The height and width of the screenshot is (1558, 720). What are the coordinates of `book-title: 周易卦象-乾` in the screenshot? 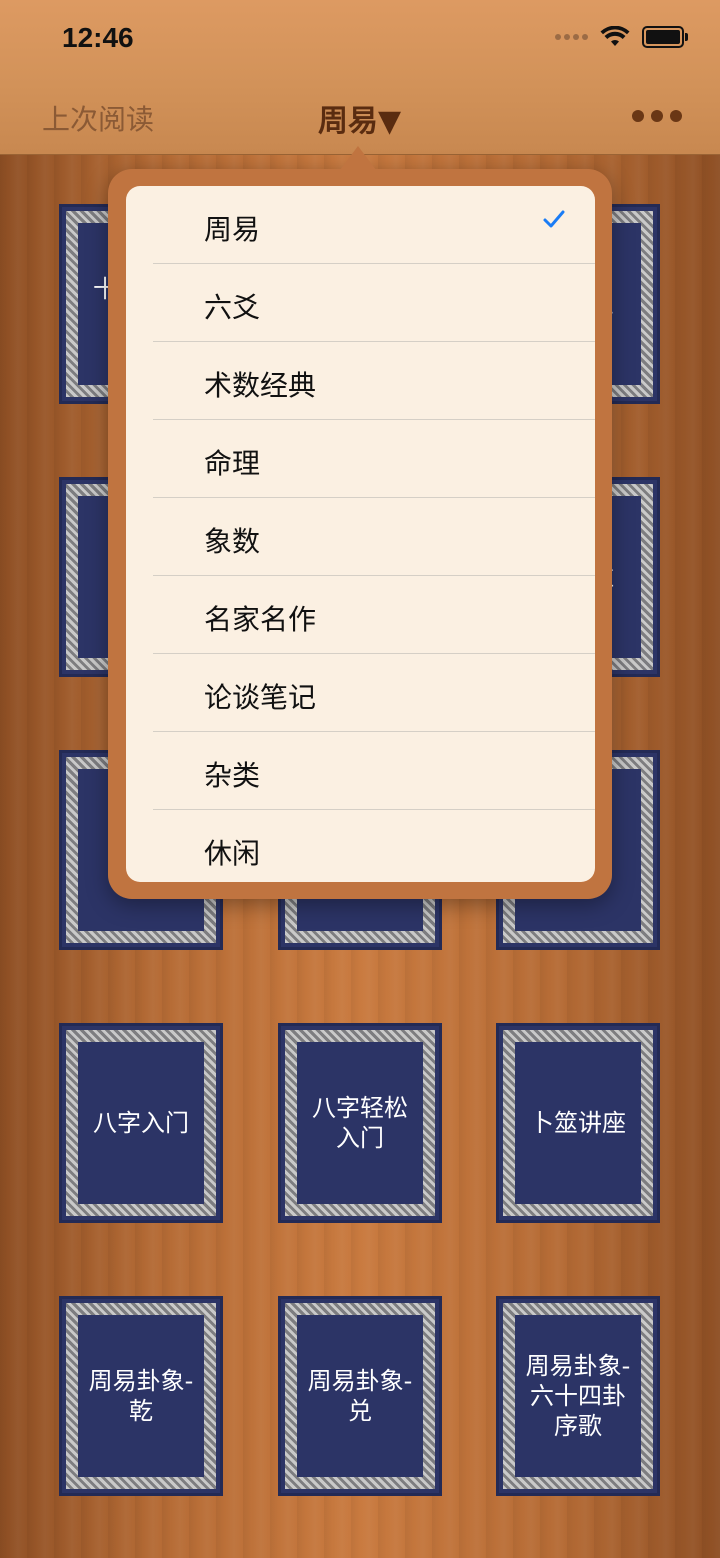 It's located at (141, 1396).